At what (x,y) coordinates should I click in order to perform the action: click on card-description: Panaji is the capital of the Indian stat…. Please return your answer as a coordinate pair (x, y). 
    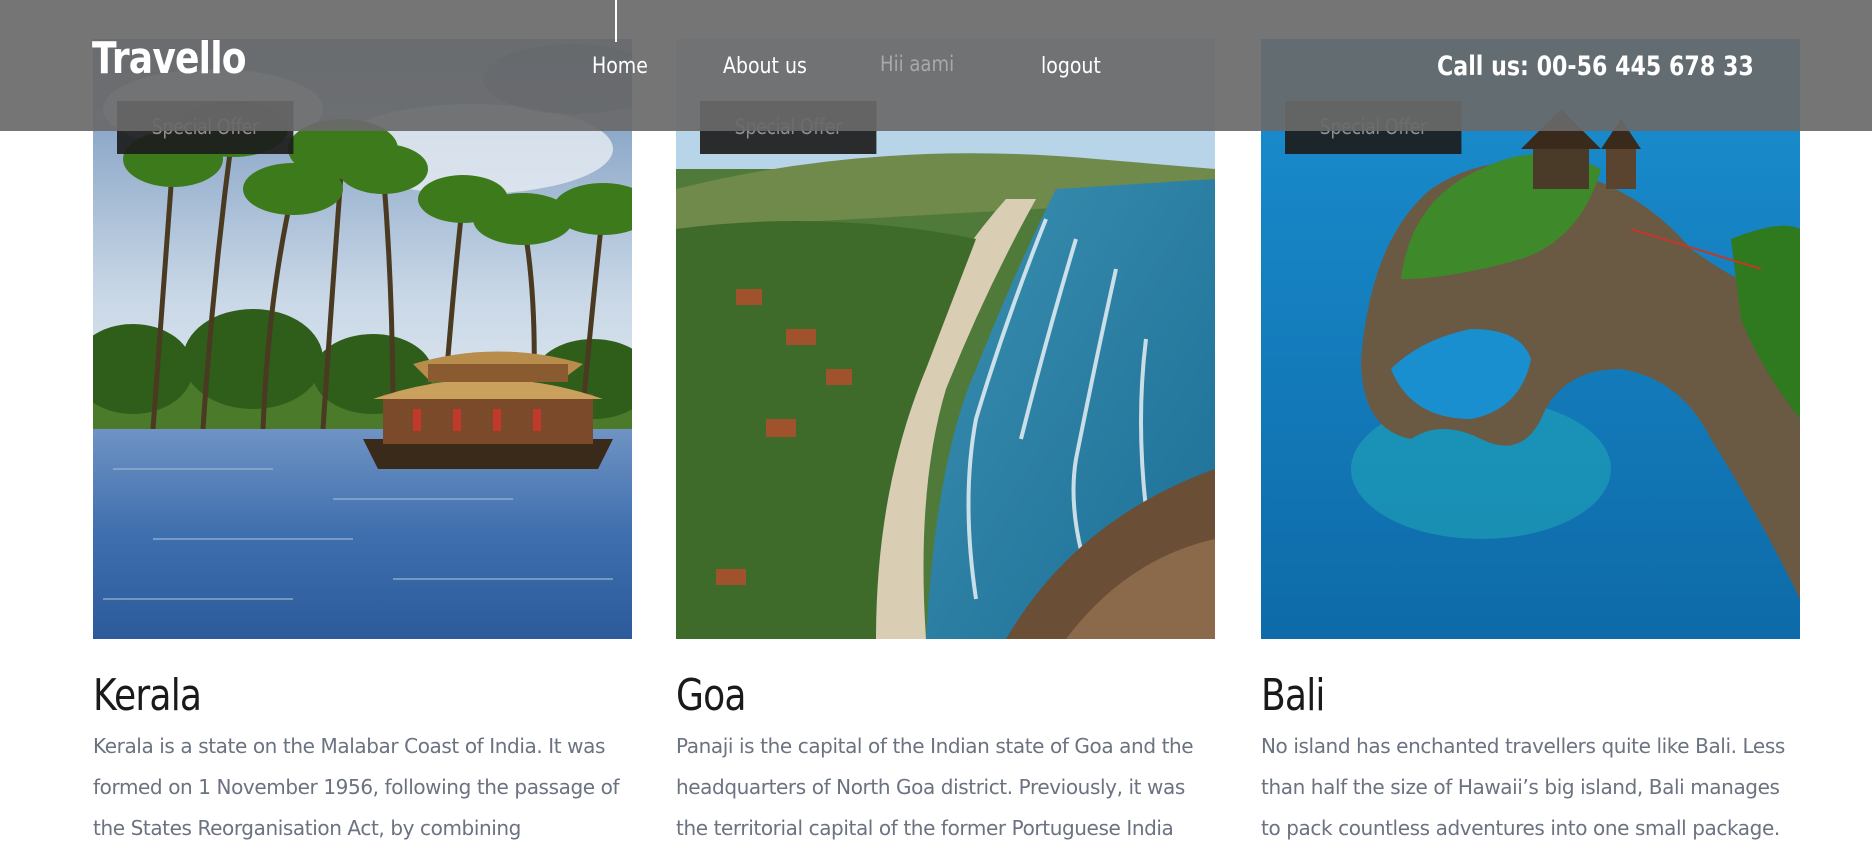
    Looking at the image, I should click on (935, 787).